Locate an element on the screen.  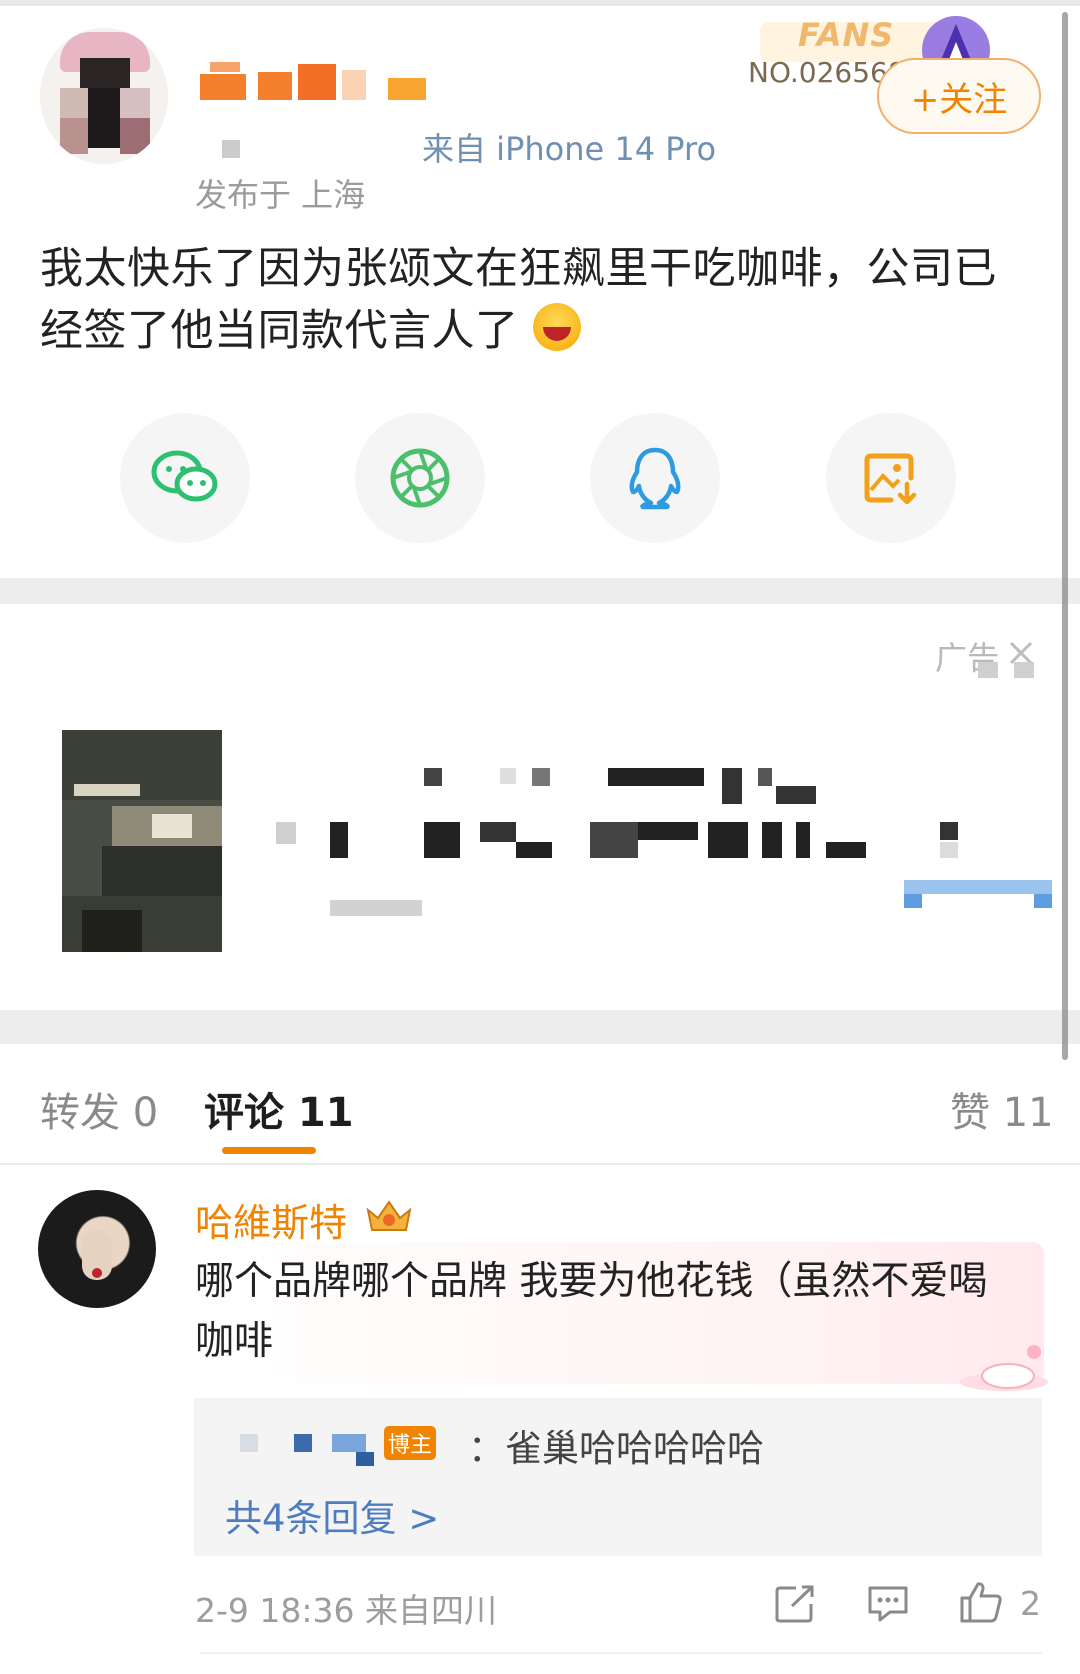
blogger-badge: 博主 is located at coordinates (410, 1443).